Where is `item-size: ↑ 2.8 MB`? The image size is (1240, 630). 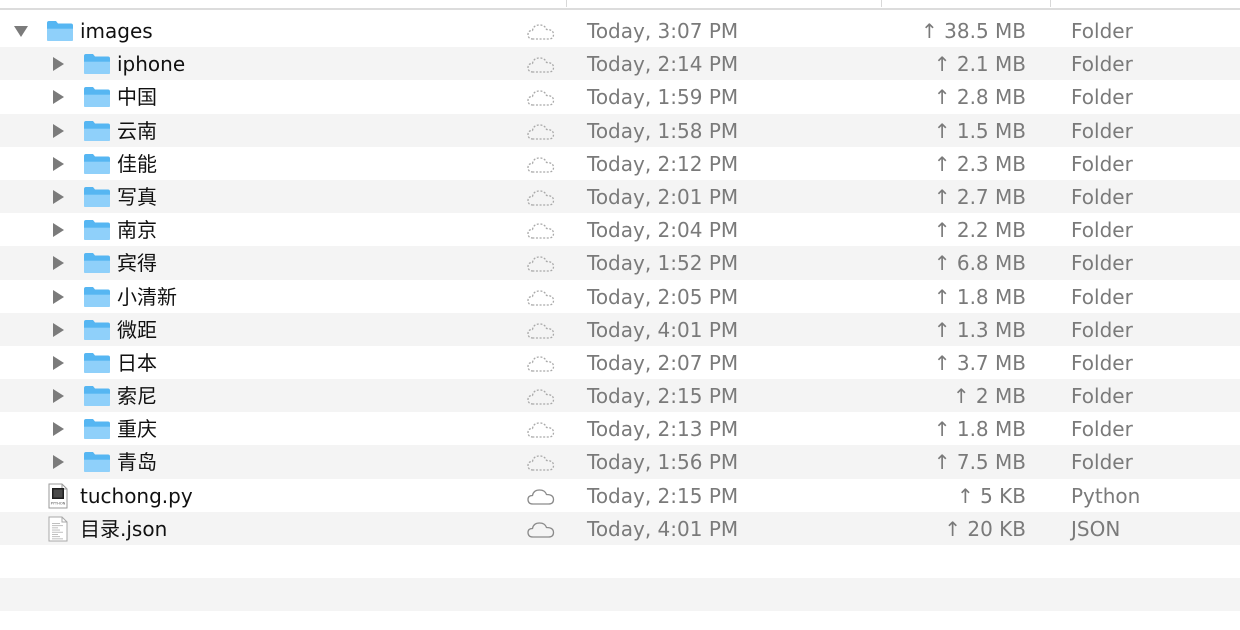
item-size: ↑ 2.8 MB is located at coordinates (979, 97).